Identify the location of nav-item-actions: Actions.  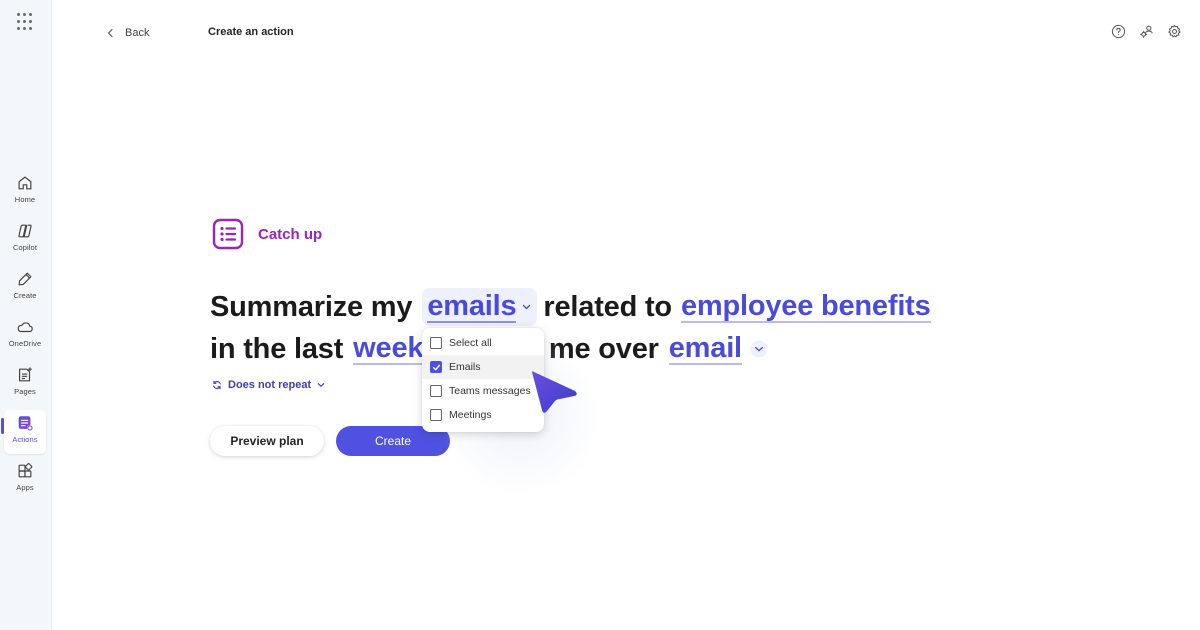
(25, 432).